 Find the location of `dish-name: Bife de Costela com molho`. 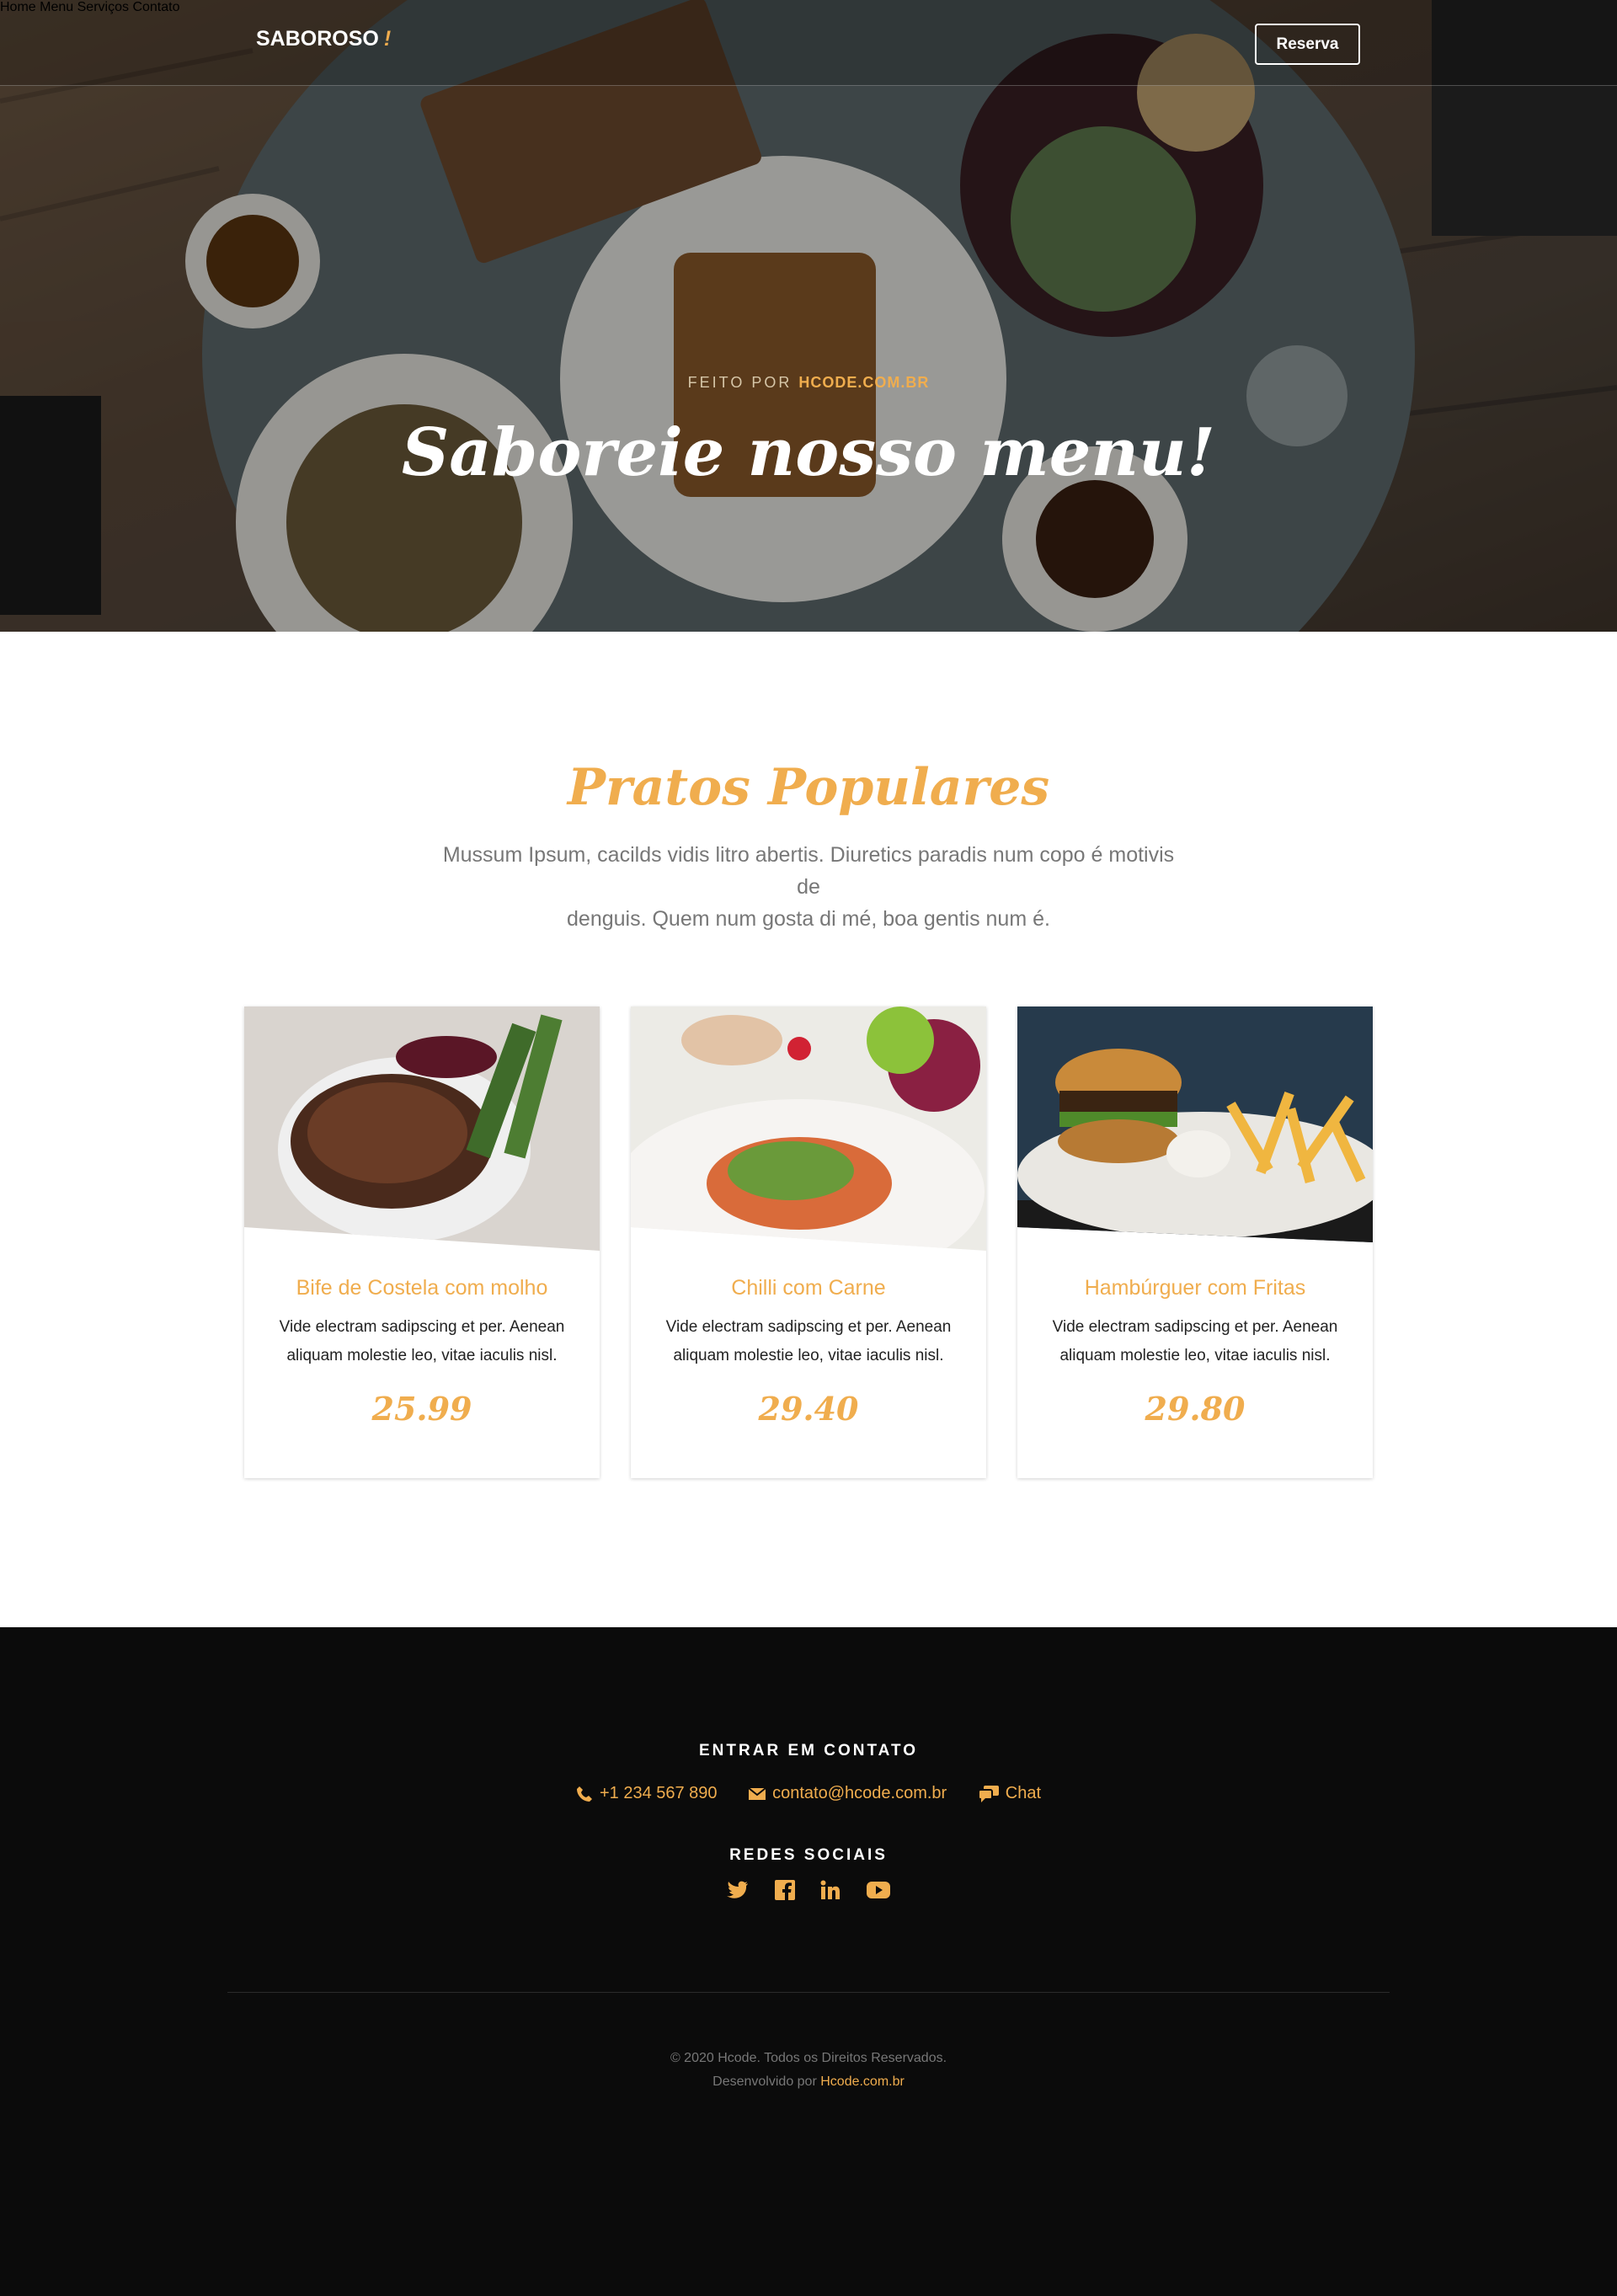

dish-name: Bife de Costela com molho is located at coordinates (422, 1288).